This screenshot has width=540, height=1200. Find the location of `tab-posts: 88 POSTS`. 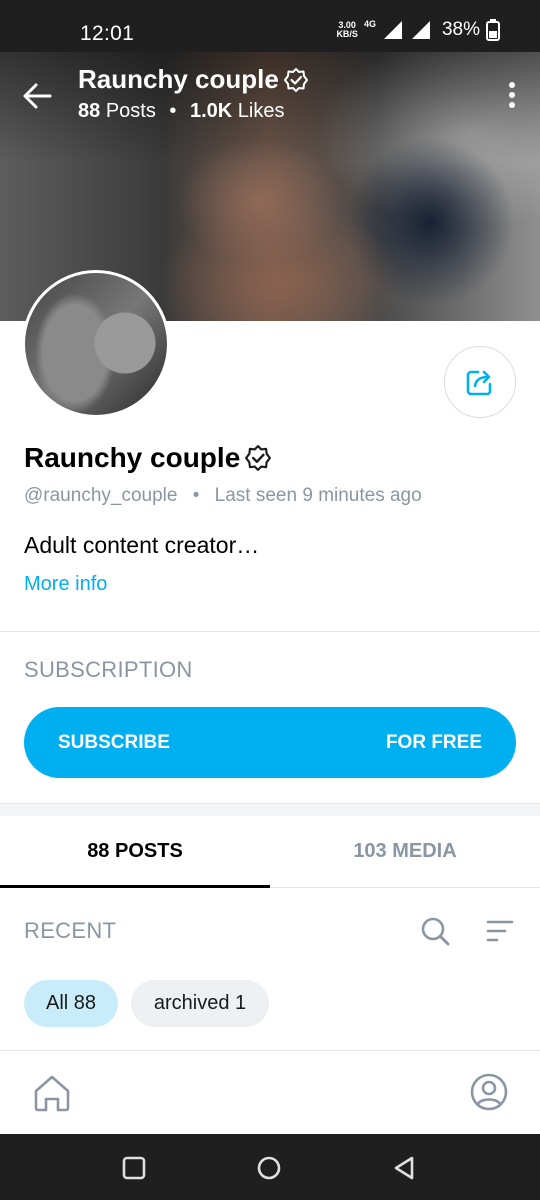

tab-posts: 88 POSTS is located at coordinates (135, 852).